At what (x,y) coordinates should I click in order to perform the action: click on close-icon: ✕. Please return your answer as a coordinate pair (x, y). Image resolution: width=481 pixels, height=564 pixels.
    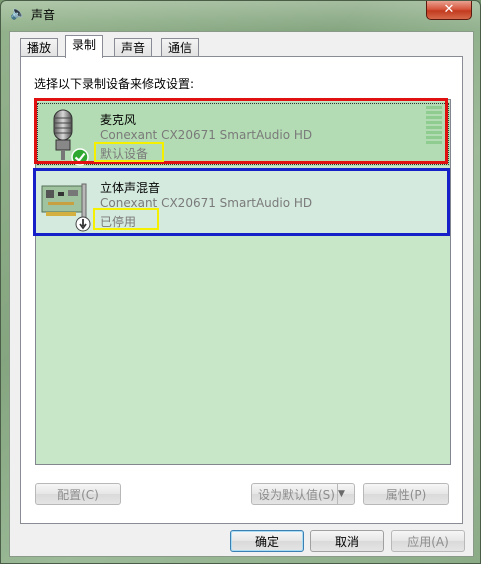
    Looking at the image, I should click on (449, 9).